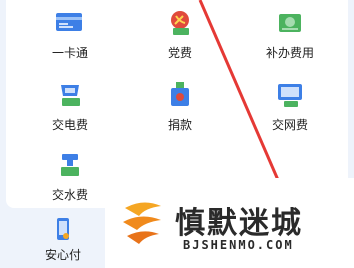 The width and height of the screenshot is (354, 268). I want to click on service-yikatong: 一卡通, so click(70, 36).